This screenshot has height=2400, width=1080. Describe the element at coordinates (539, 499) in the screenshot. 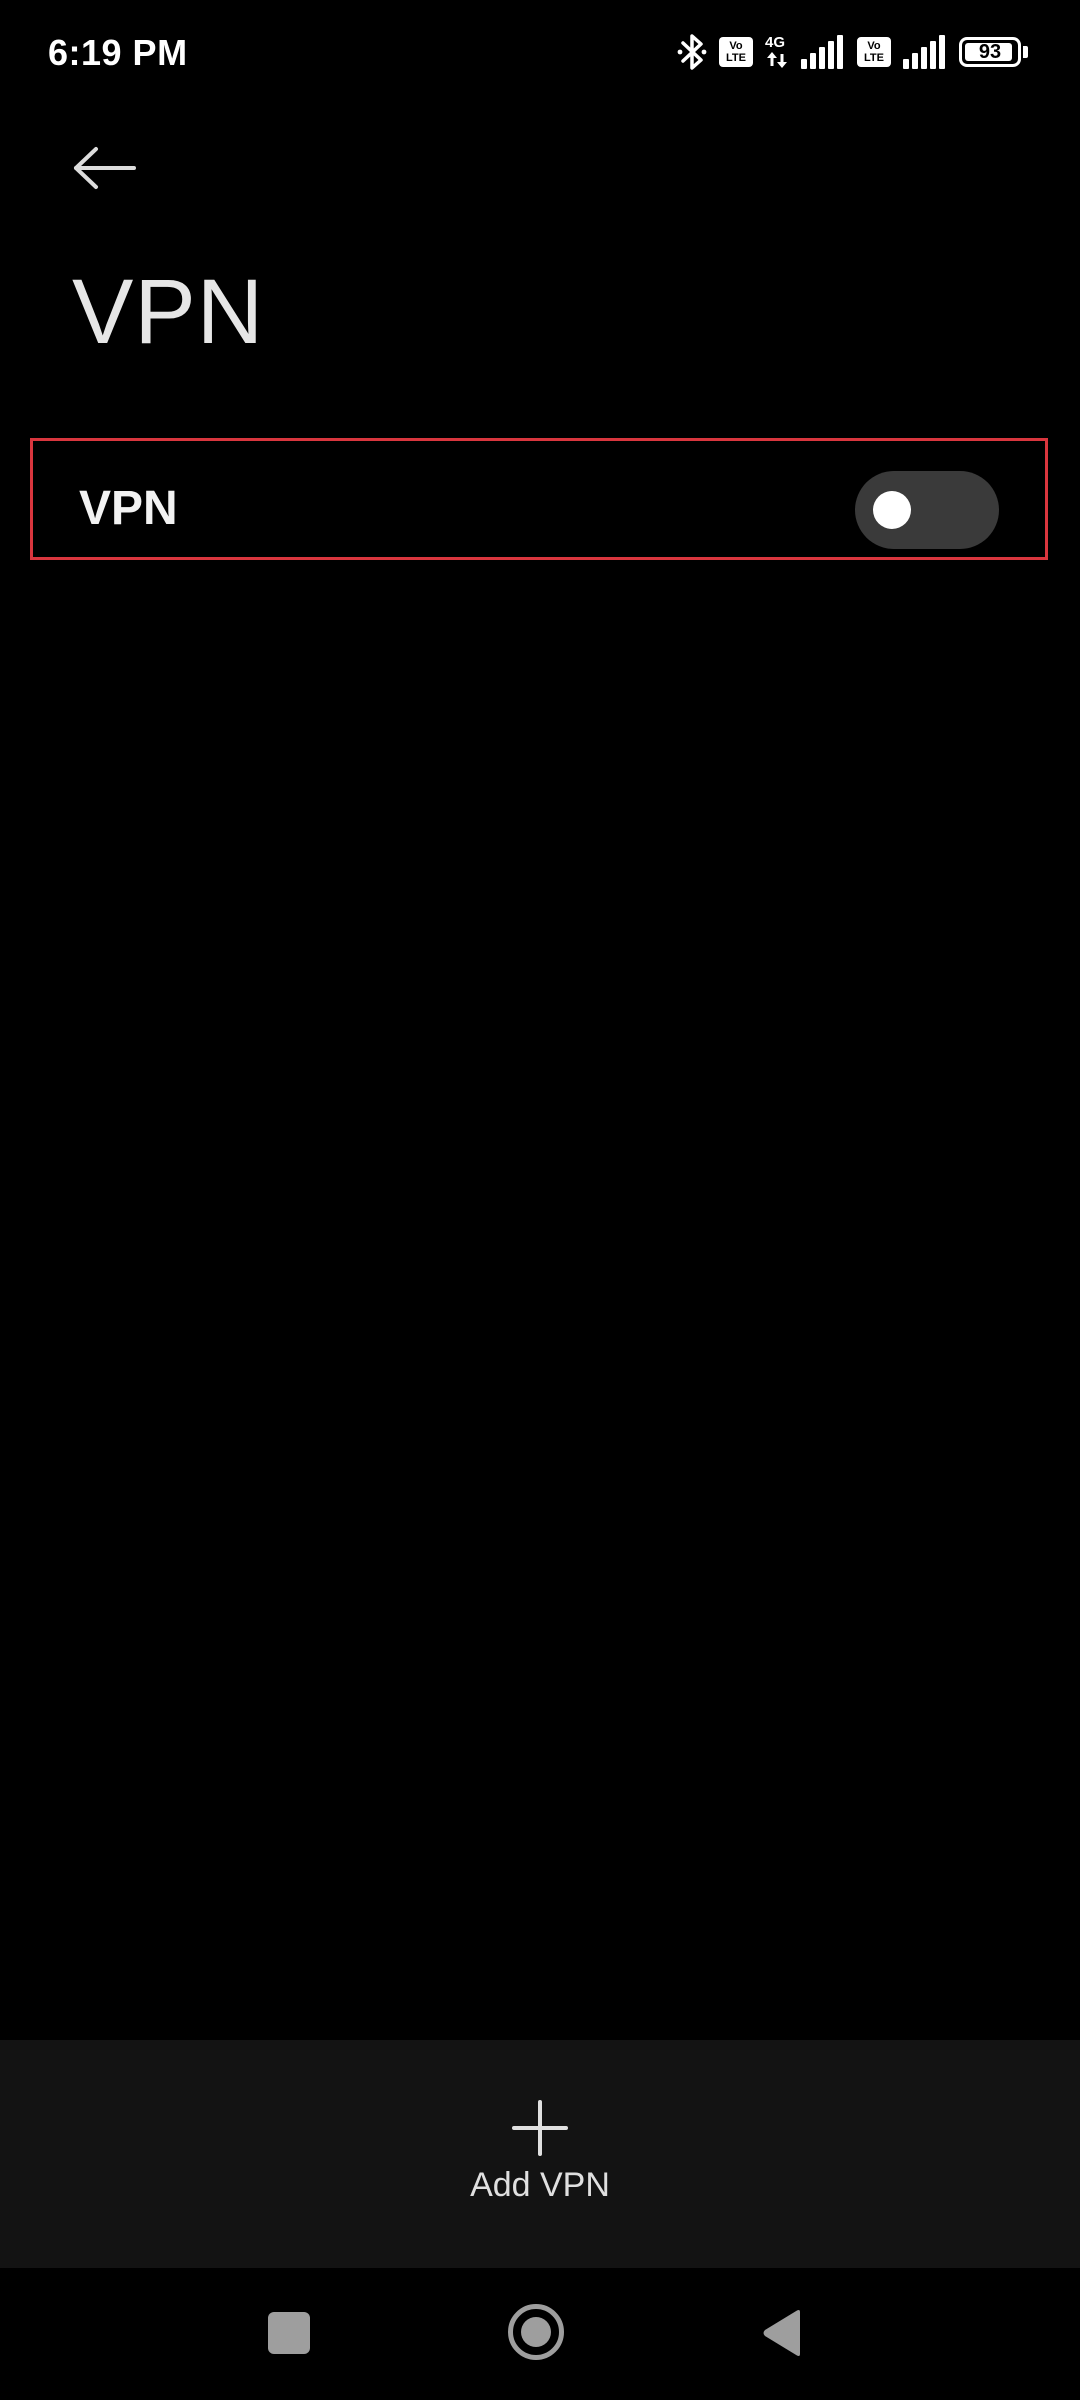

I see `vpn-toggle-row: VPN` at that location.